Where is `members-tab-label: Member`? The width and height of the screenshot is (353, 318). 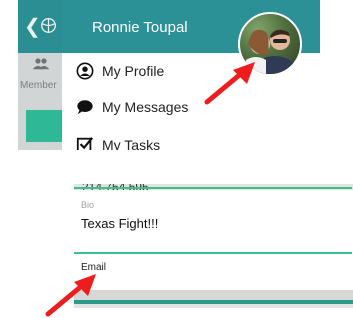
members-tab-label: Member is located at coordinates (38, 85).